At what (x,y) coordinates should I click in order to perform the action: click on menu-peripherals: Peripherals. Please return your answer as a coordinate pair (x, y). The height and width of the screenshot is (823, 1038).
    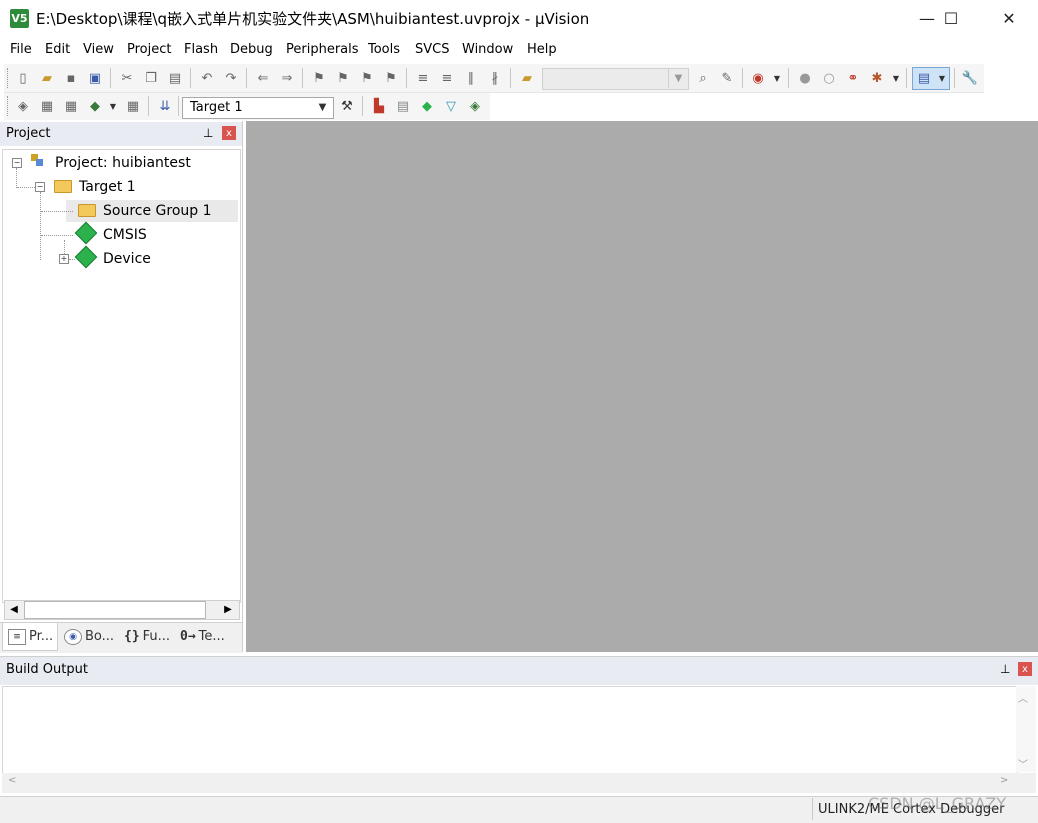
    Looking at the image, I should click on (322, 49).